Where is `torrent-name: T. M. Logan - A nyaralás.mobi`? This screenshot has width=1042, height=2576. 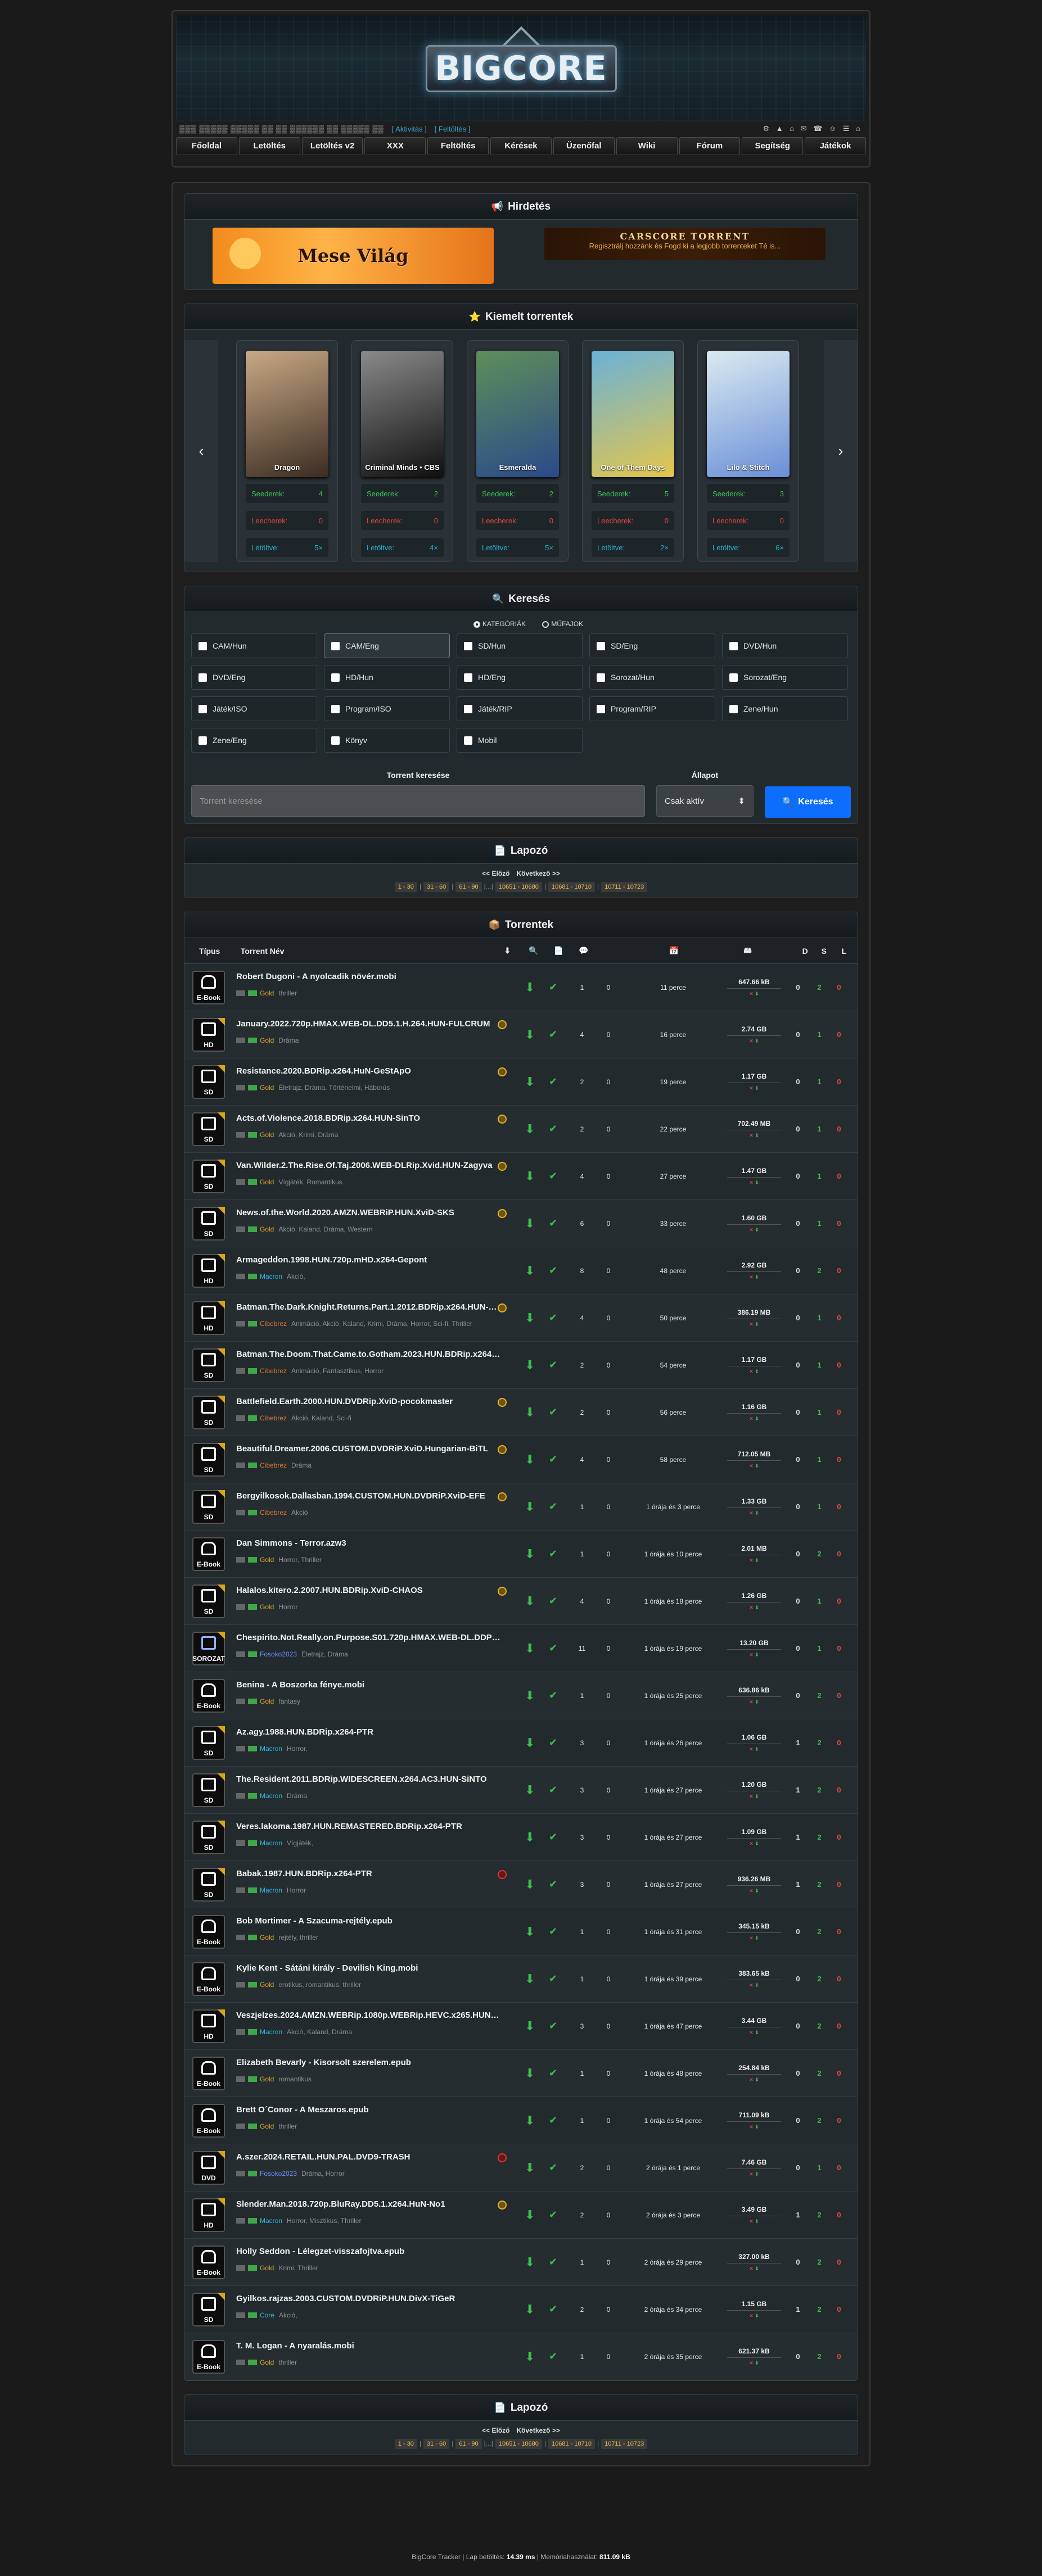 torrent-name: T. M. Logan - A nyaralás.mobi is located at coordinates (368, 2346).